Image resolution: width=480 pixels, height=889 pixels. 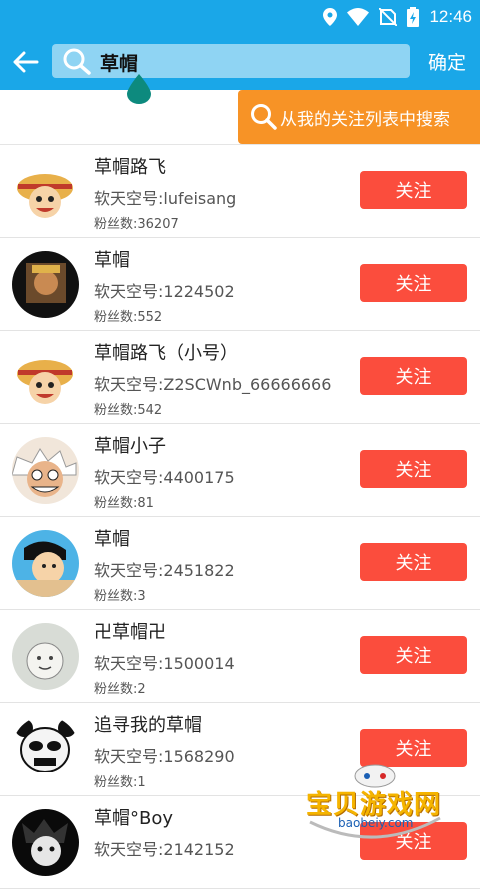 What do you see at coordinates (164, 570) in the screenshot?
I see `user-id: 软天空号:2451822` at bounding box center [164, 570].